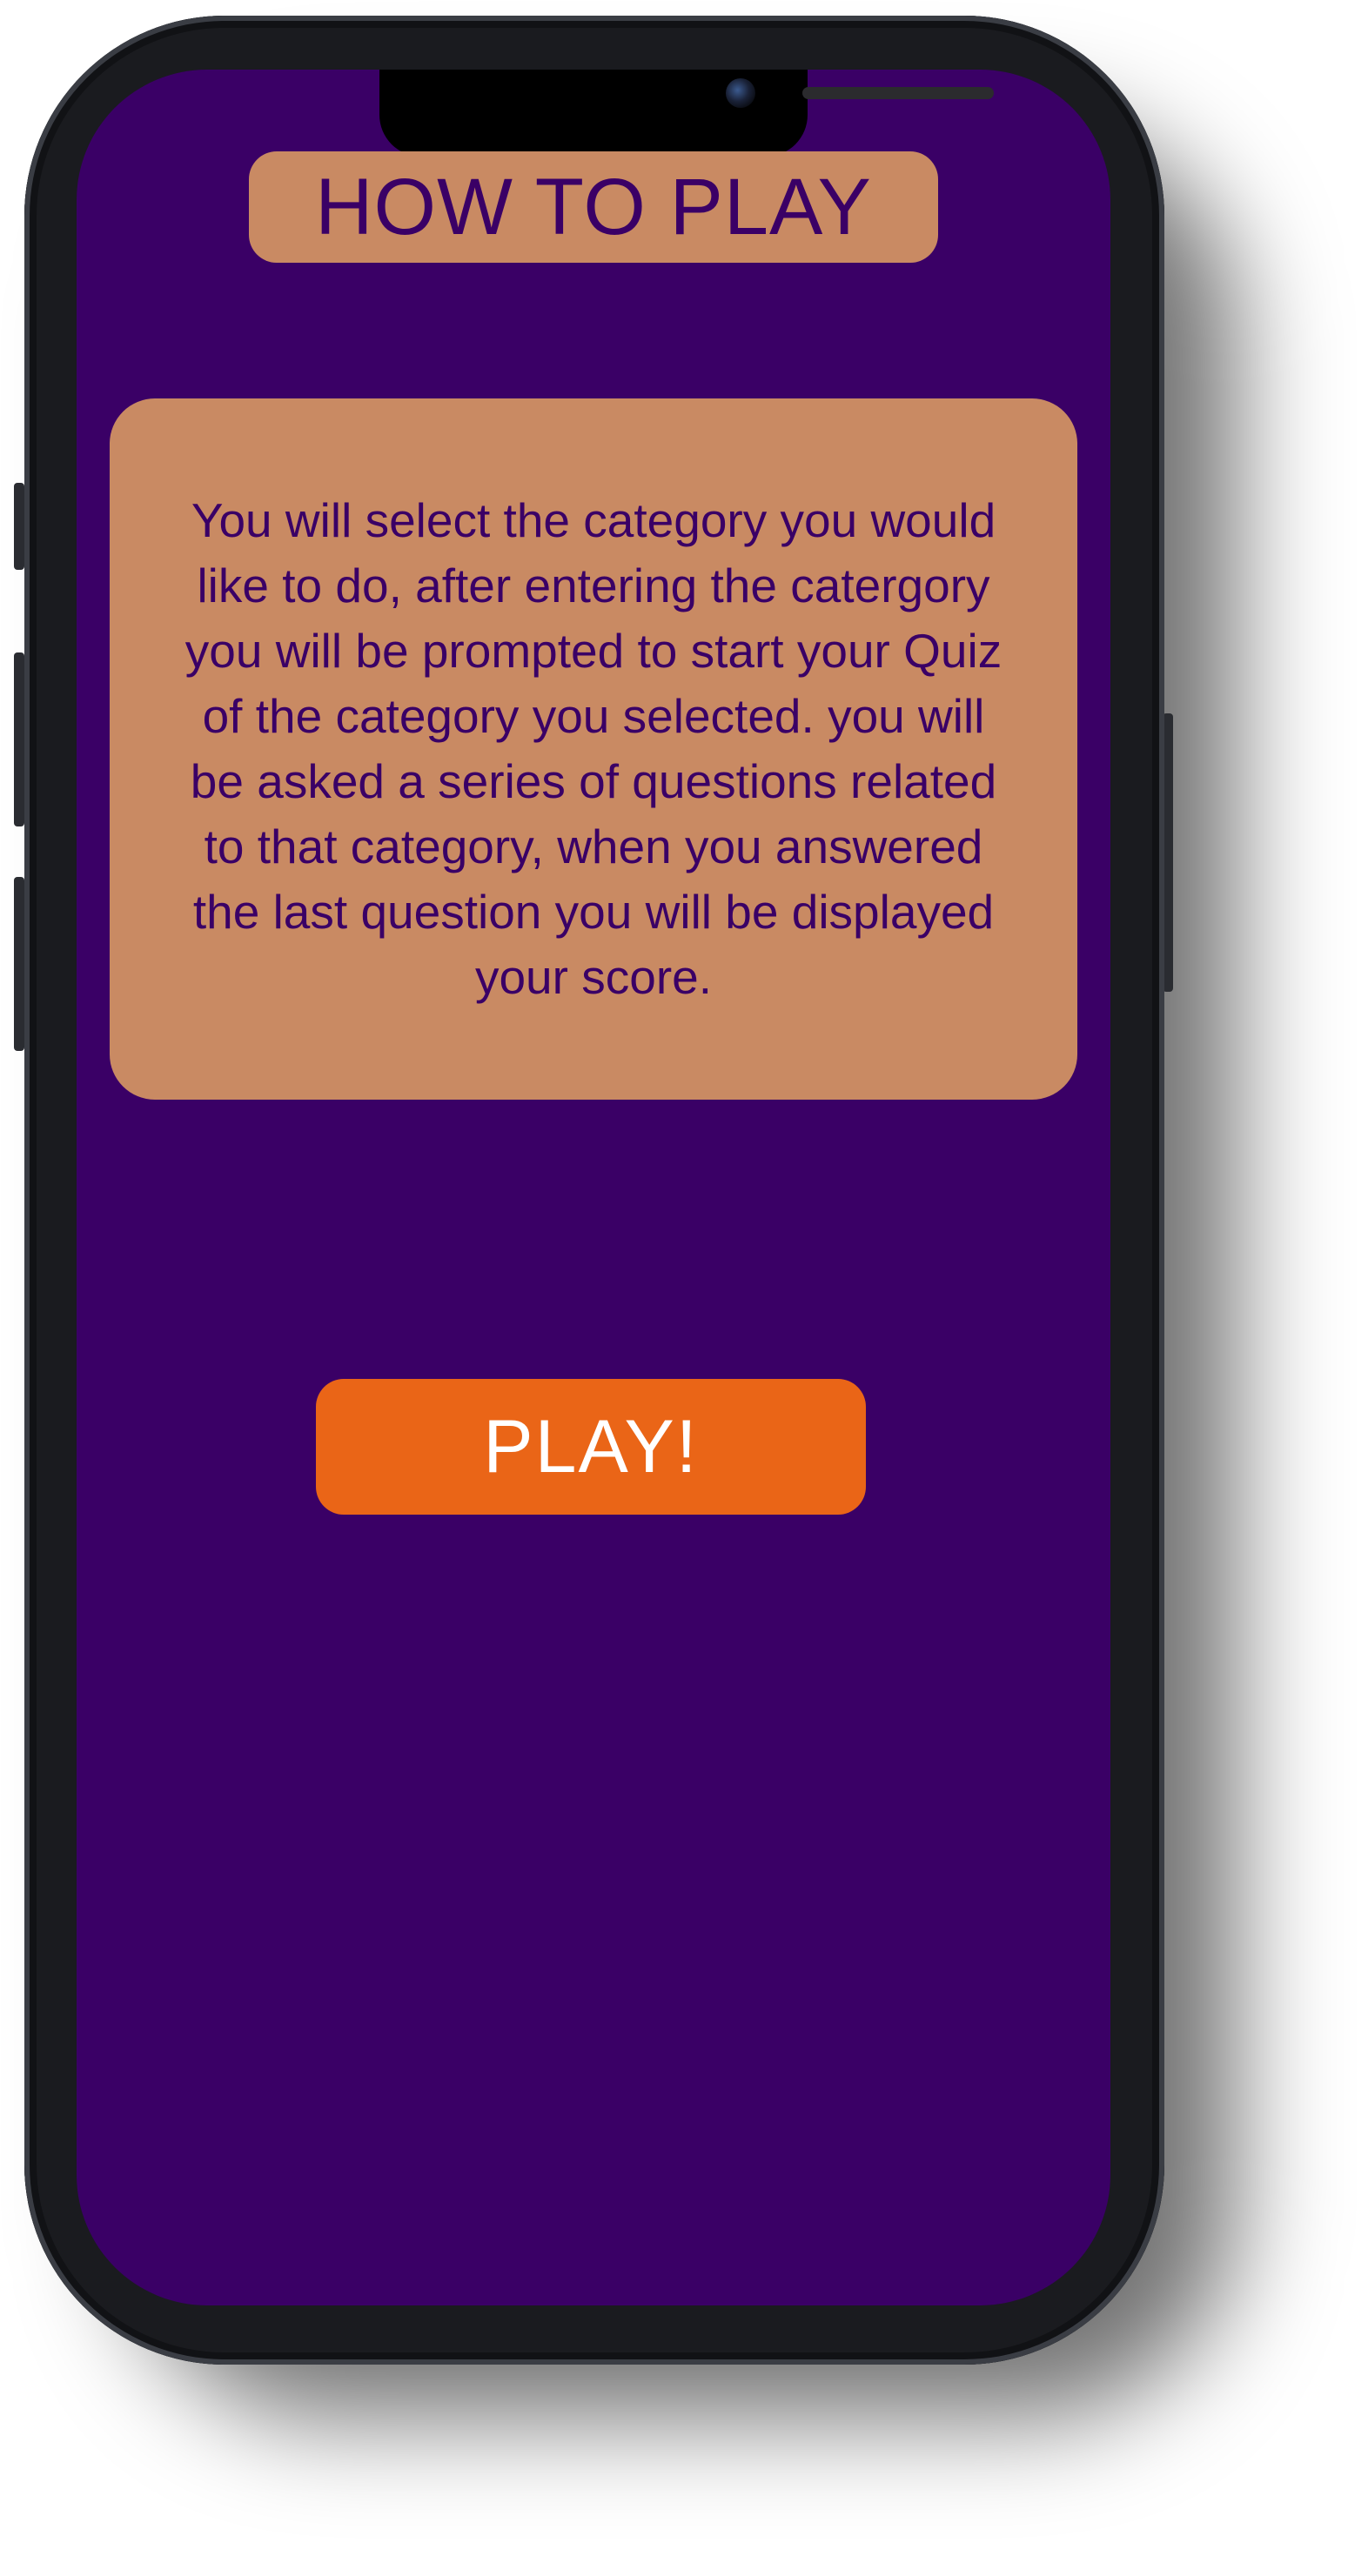 The width and height of the screenshot is (1368, 2576). I want to click on play-button-label: PLAY!, so click(591, 1446).